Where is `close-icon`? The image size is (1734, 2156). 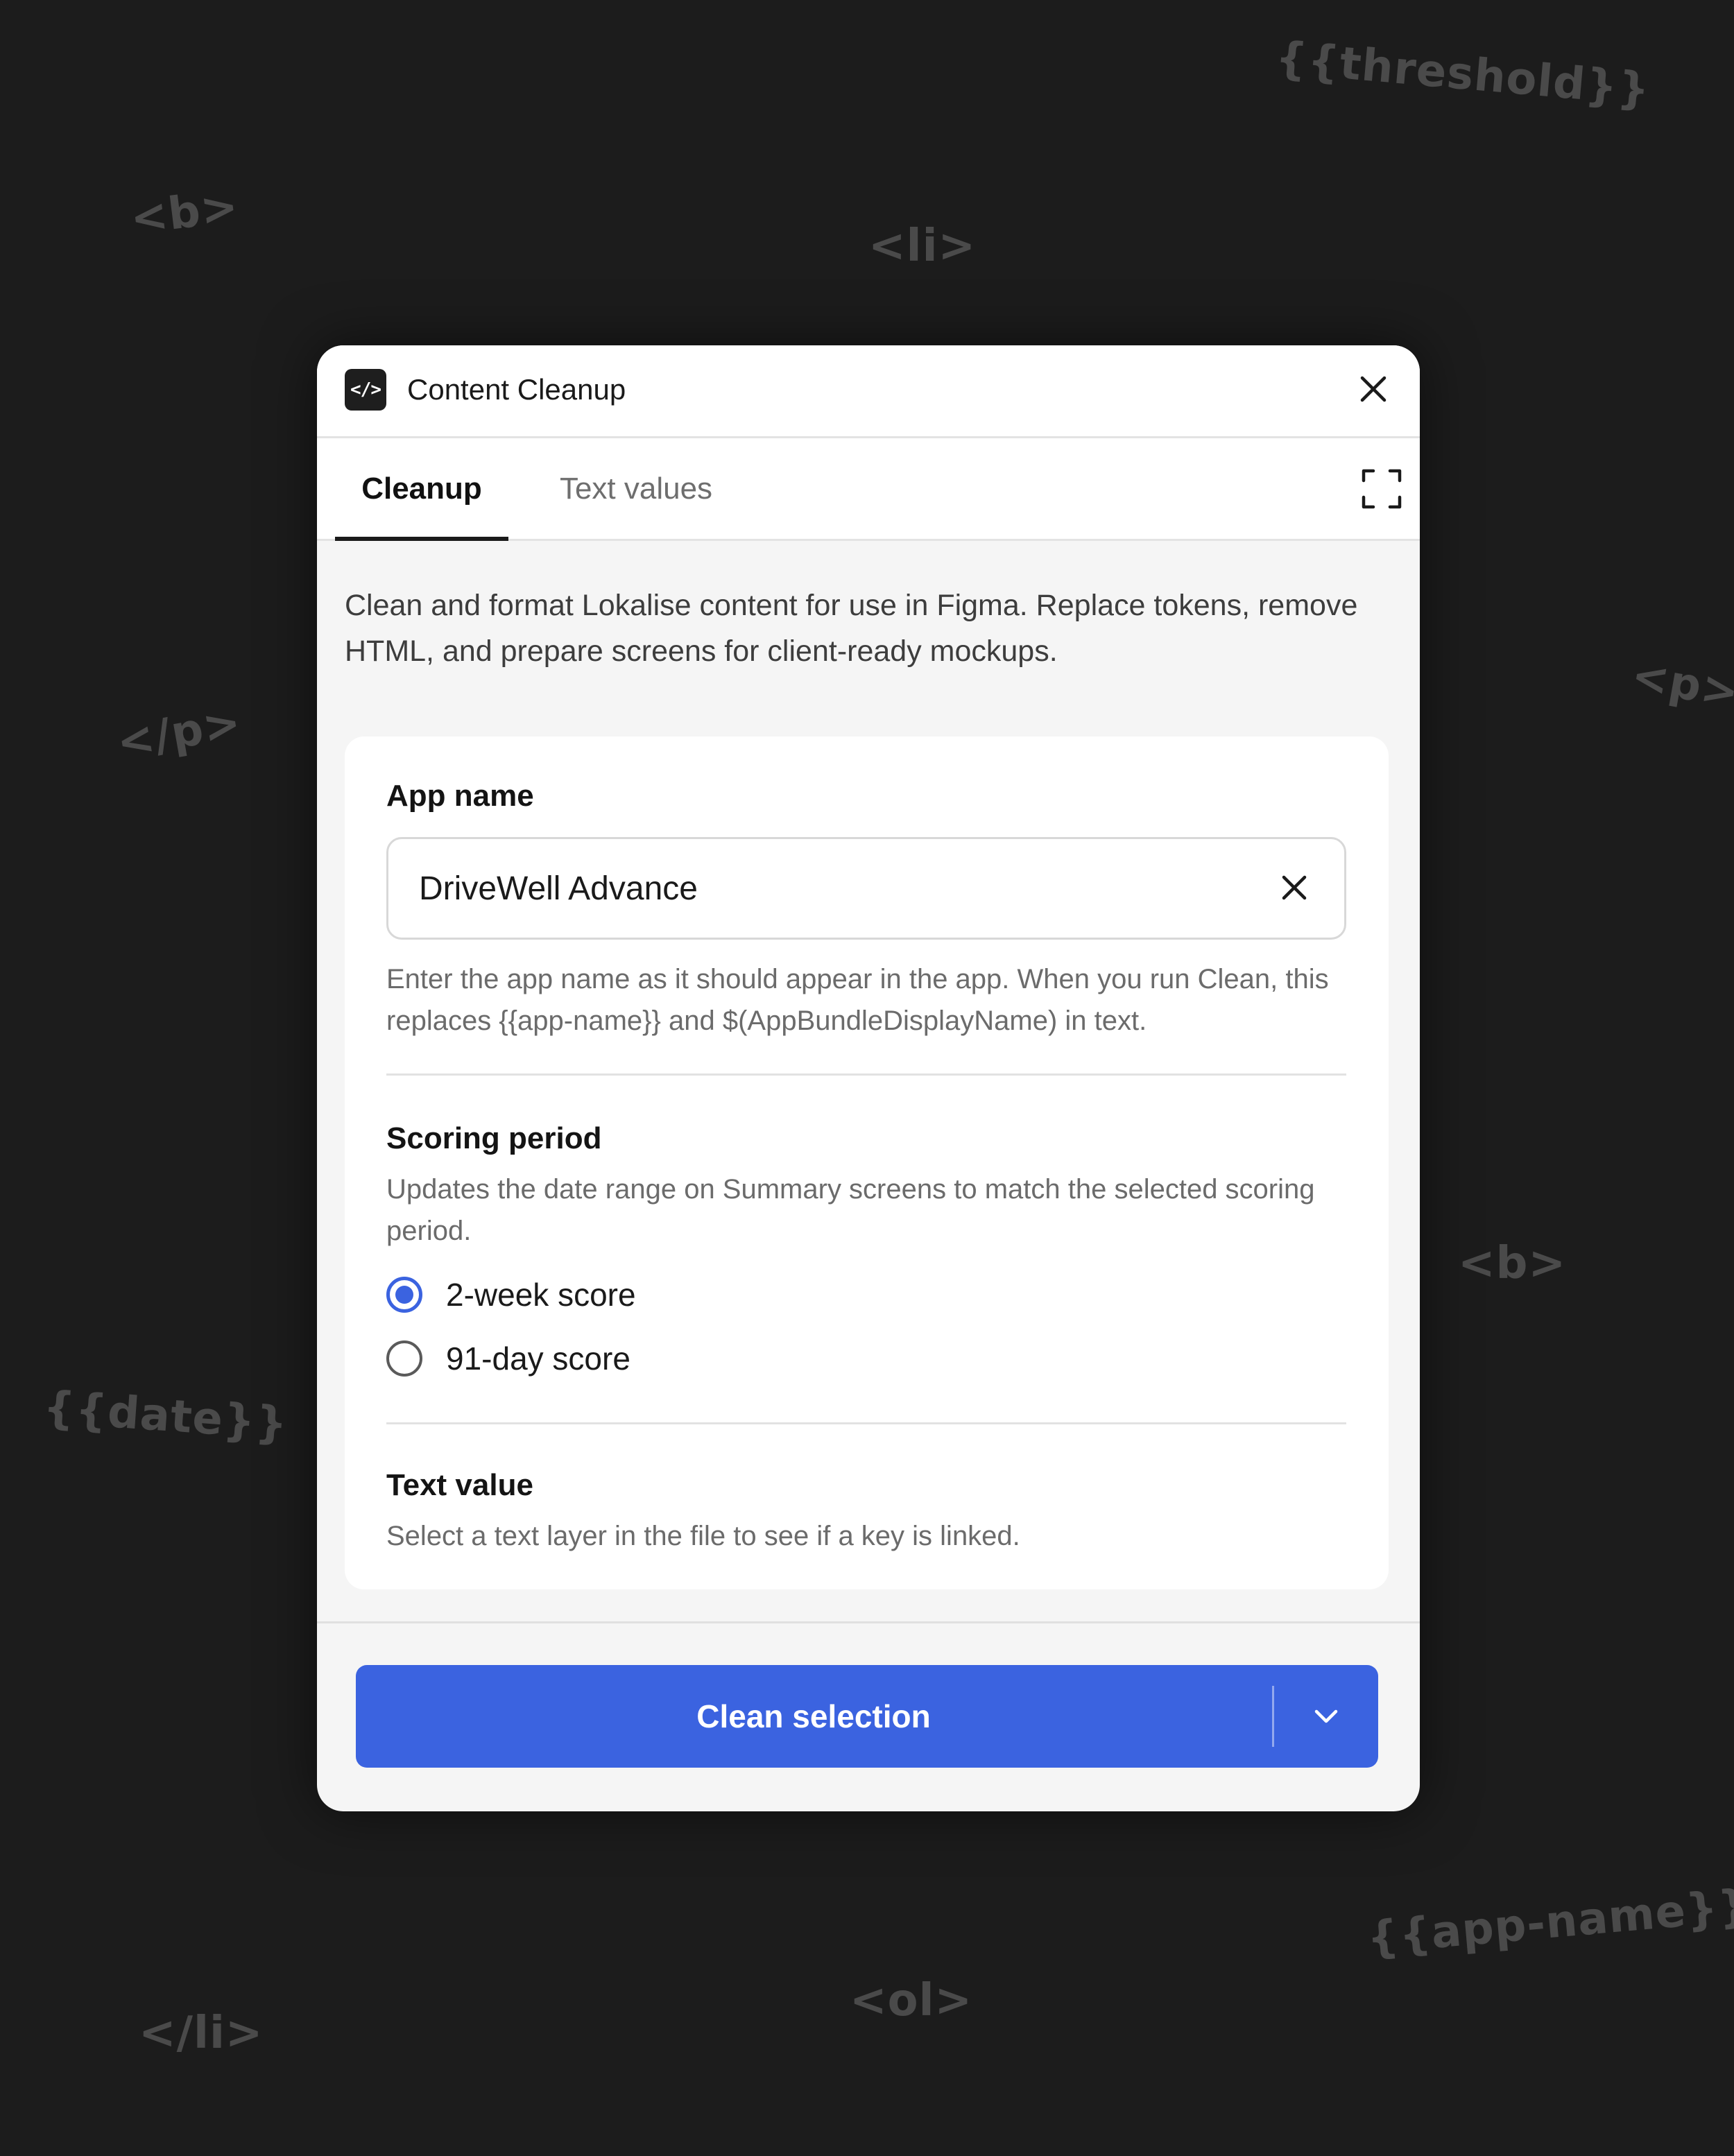
close-icon is located at coordinates (1373, 389).